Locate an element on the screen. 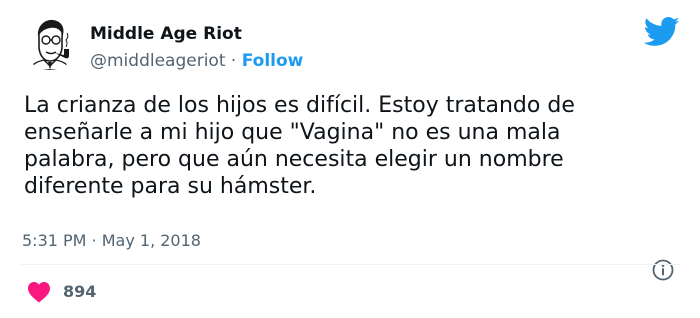 The height and width of the screenshot is (318, 700). tweet-timestamp: 5:31 PM · May 1, 2018 is located at coordinates (111, 240).